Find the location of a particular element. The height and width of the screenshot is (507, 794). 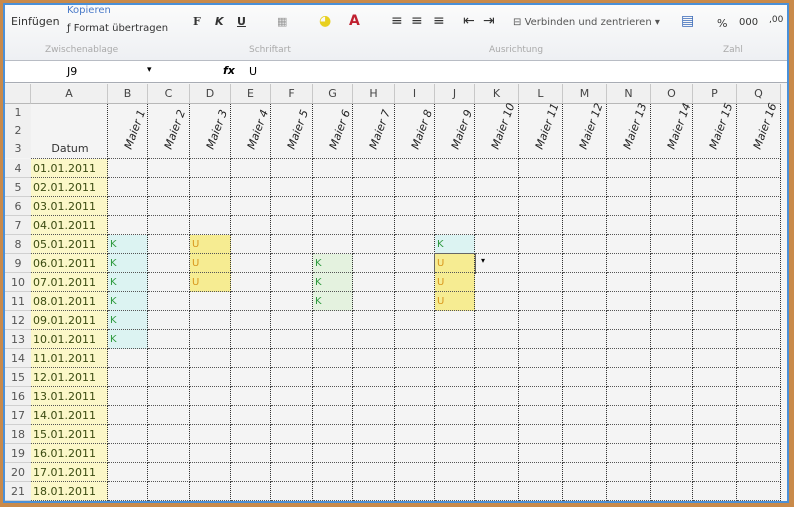

percent-button: % is located at coordinates (722, 23).